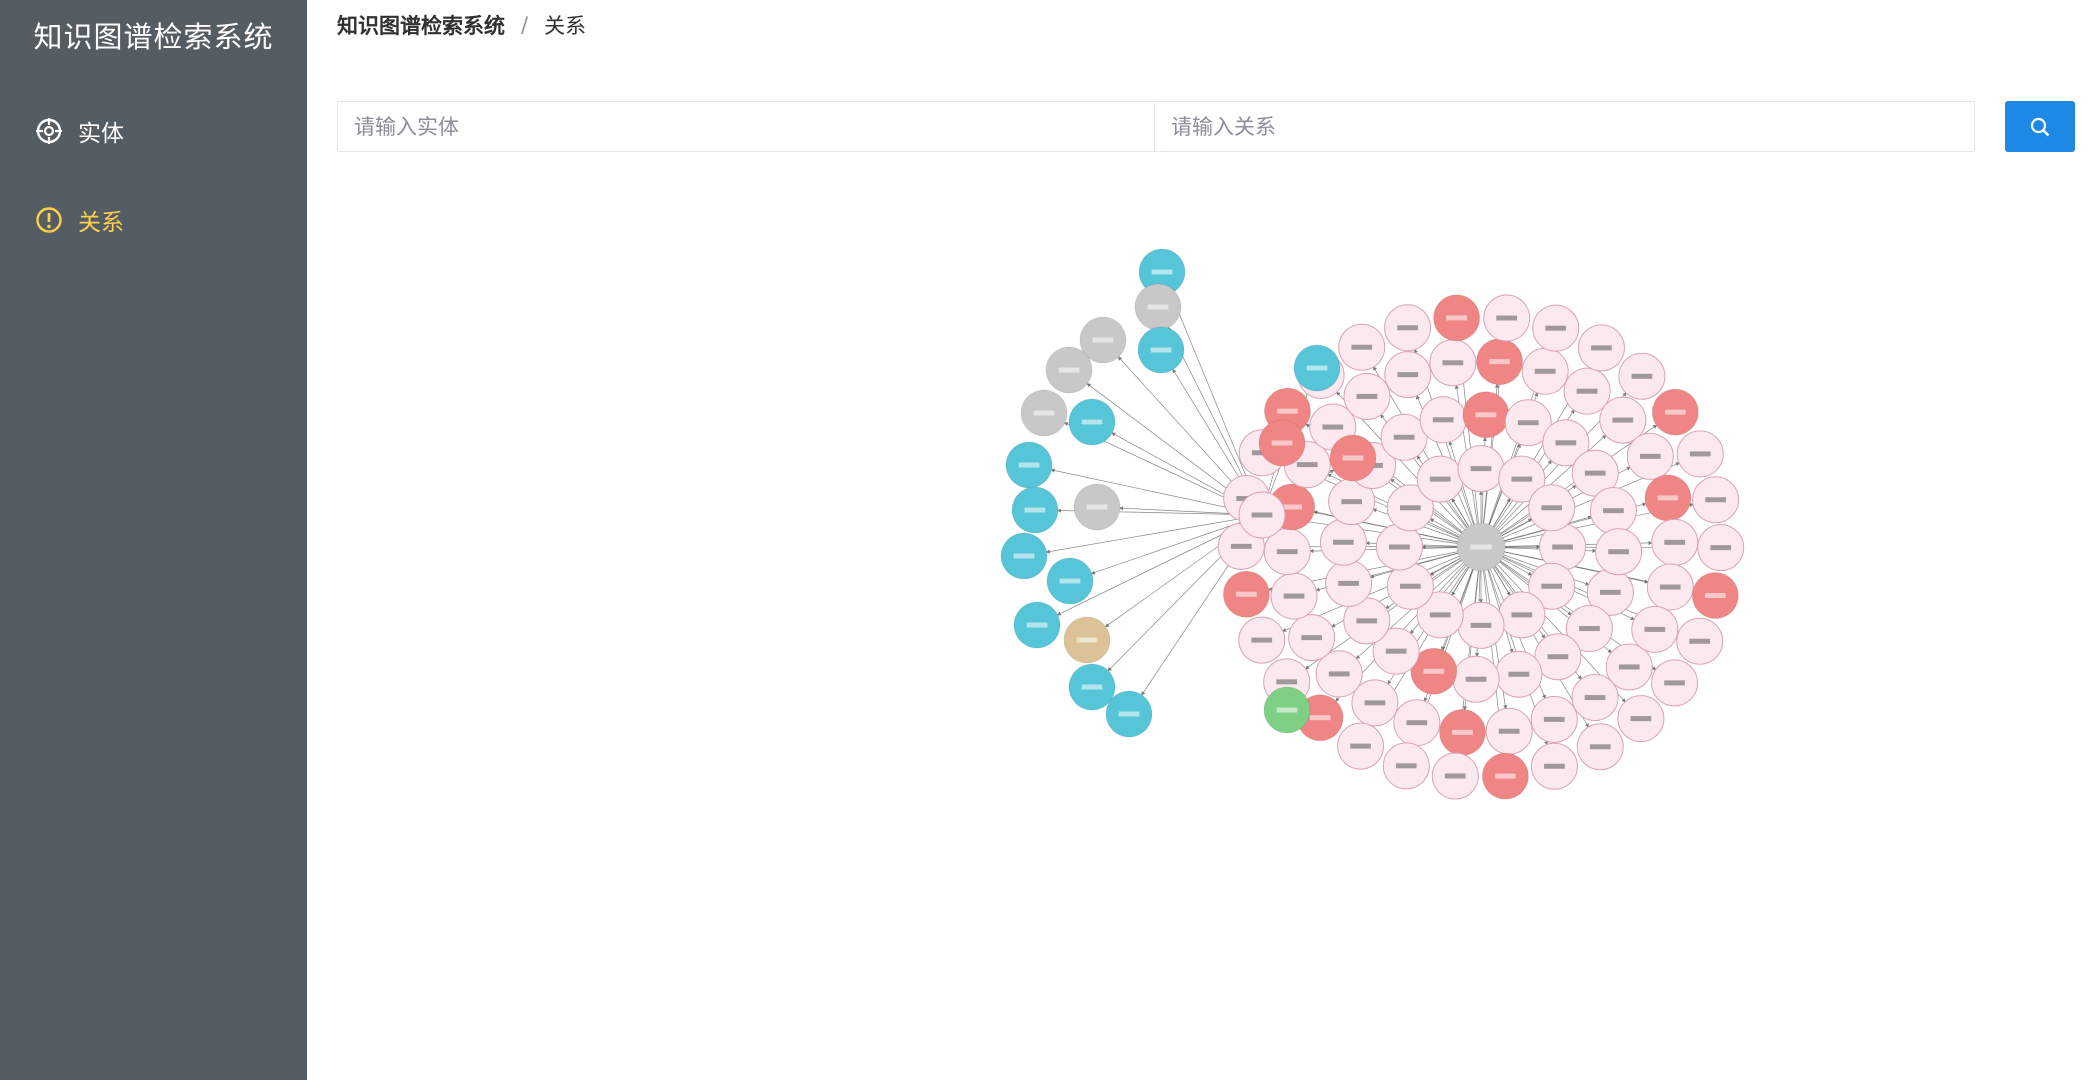  I want to click on sidebar-item-relation: 关系, so click(79, 220).